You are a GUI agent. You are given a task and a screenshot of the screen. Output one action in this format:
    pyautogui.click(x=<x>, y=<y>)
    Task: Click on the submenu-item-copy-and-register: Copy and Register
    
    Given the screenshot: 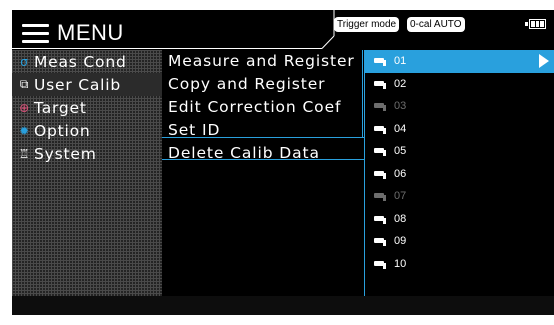 What is the action you would take?
    pyautogui.click(x=263, y=84)
    